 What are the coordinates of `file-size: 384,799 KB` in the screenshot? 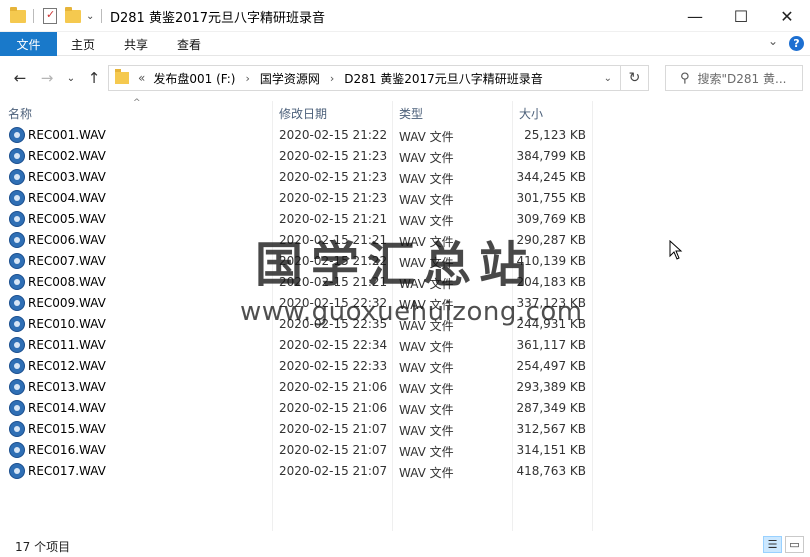 It's located at (551, 156).